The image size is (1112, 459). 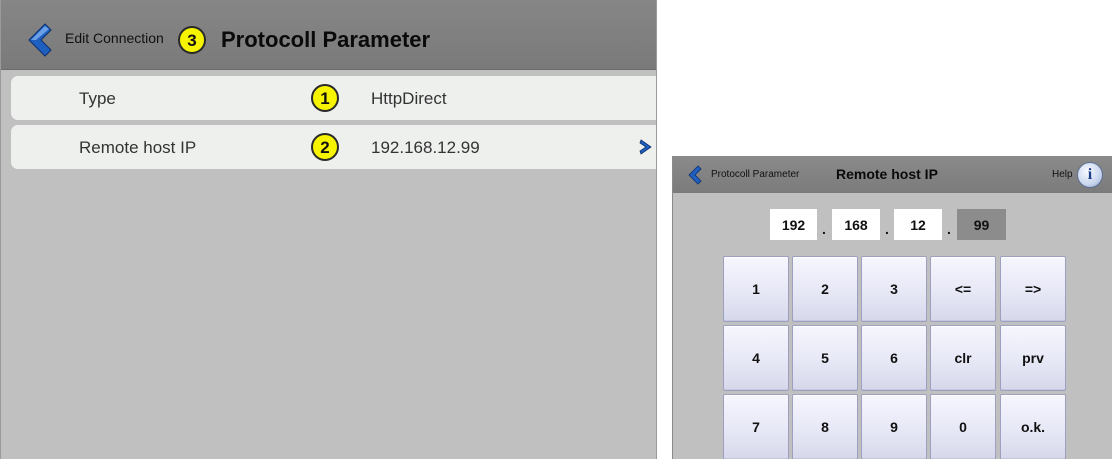 I want to click on key-next-field: =>, so click(x=1033, y=289).